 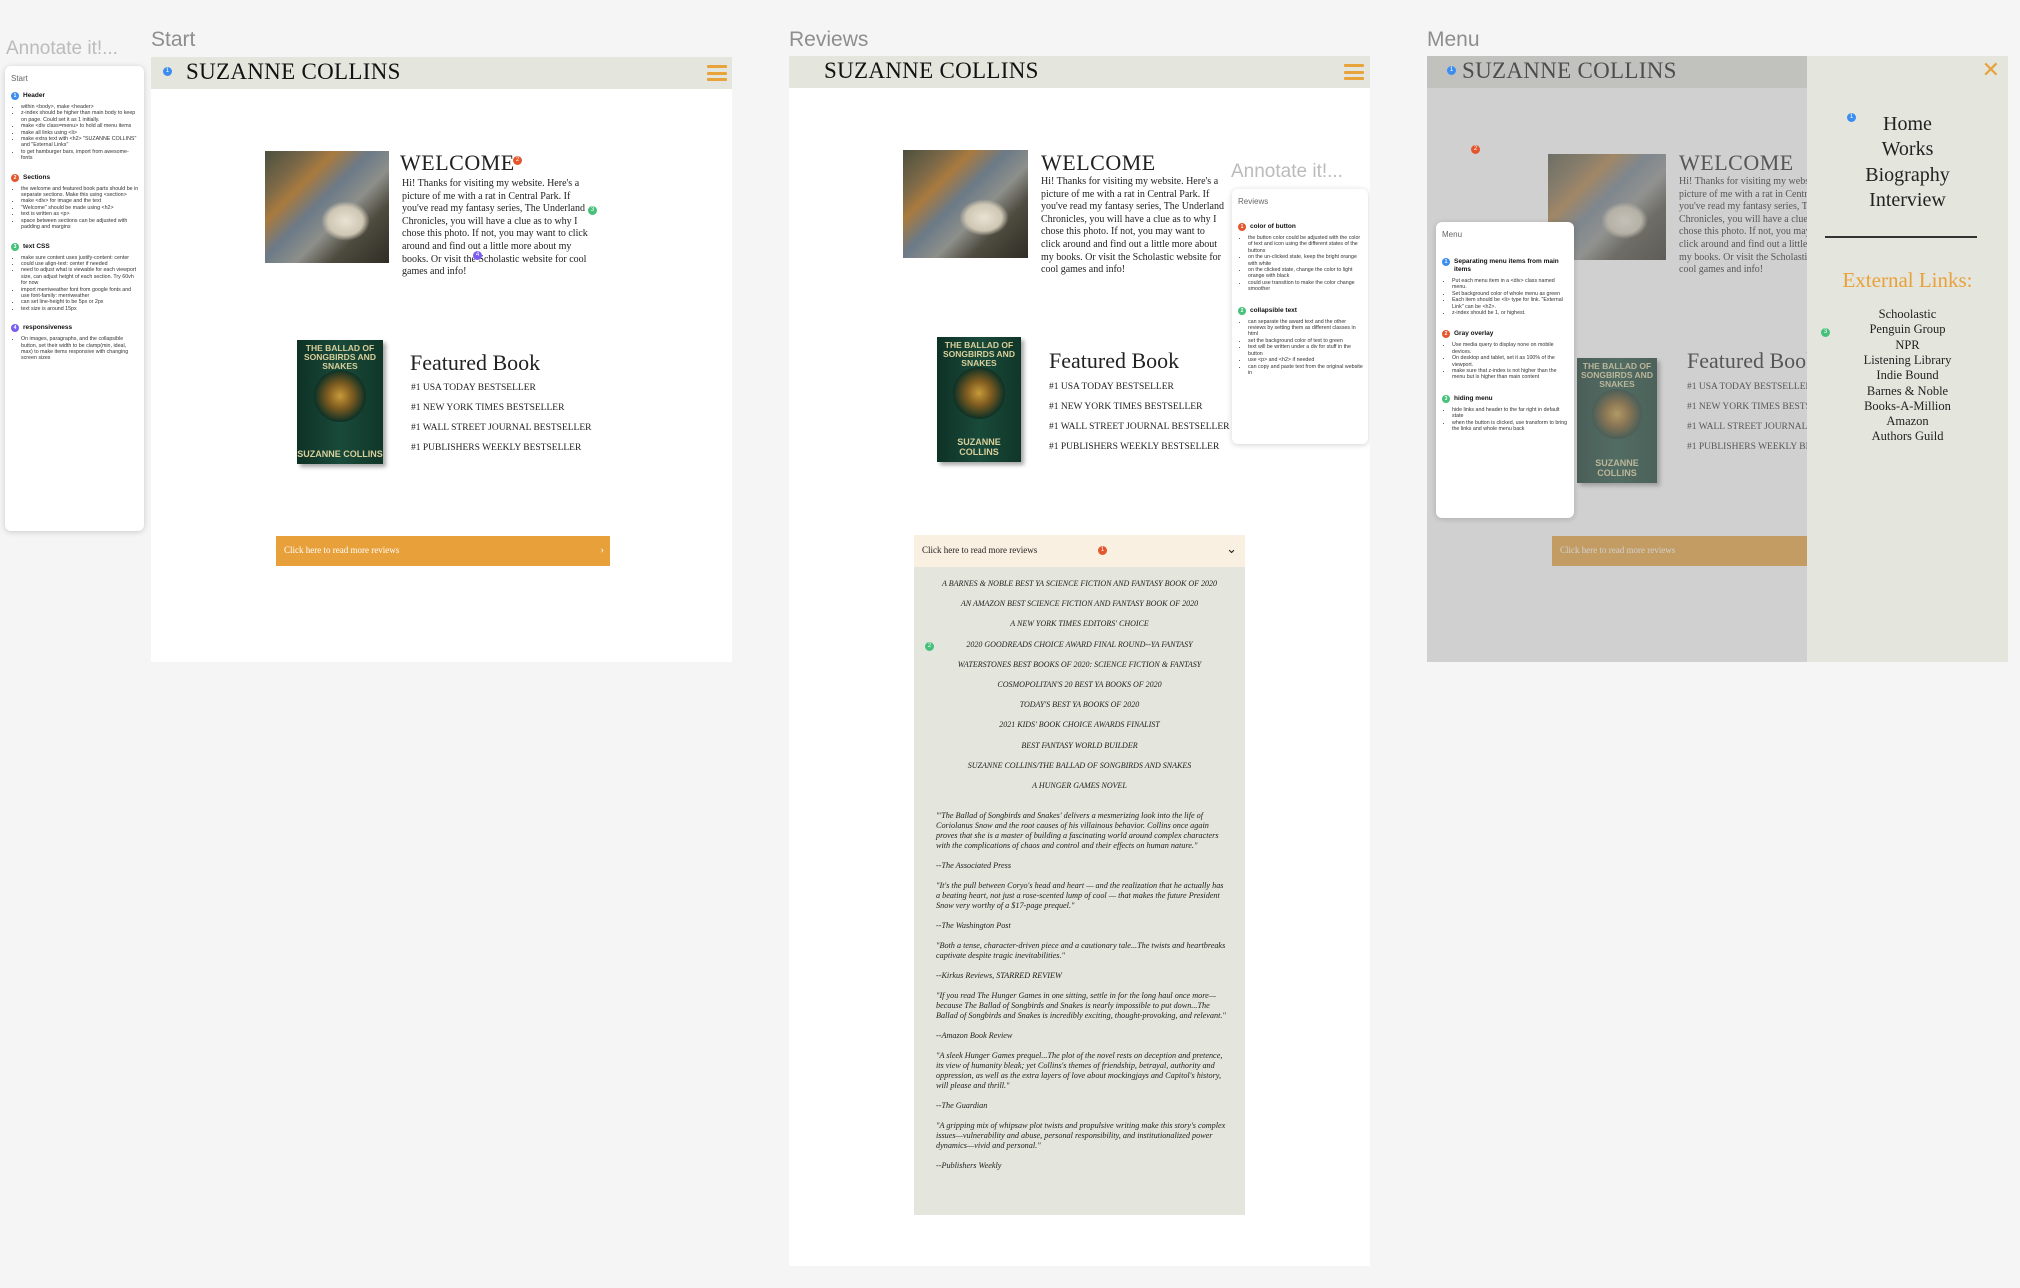 I want to click on annotation-section-title: Sections, so click(x=37, y=177).